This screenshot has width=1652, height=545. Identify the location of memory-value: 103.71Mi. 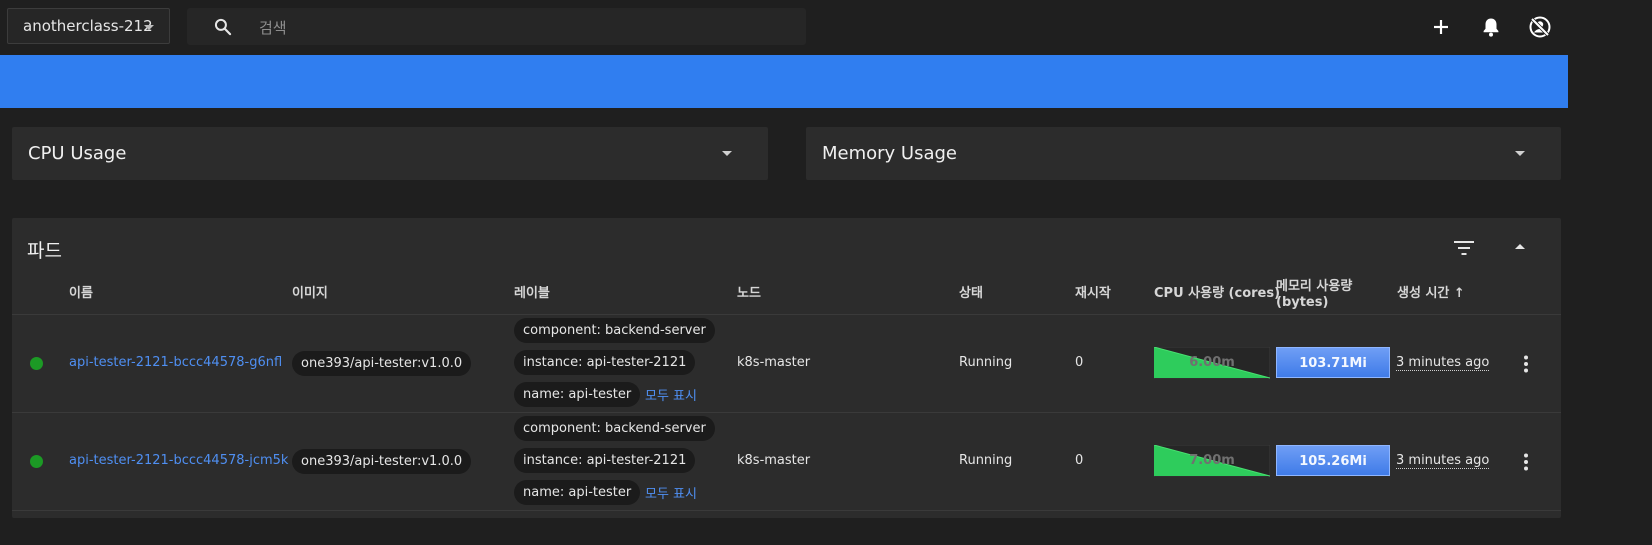
(1333, 363).